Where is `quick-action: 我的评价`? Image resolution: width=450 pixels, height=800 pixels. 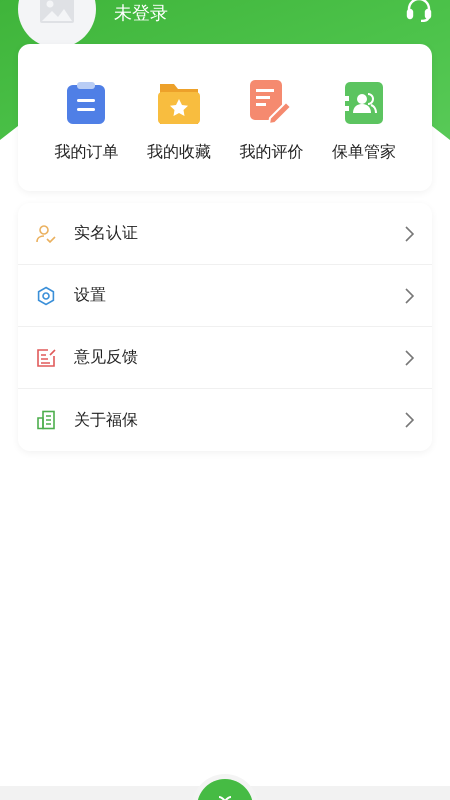 quick-action: 我的评价 is located at coordinates (271, 121).